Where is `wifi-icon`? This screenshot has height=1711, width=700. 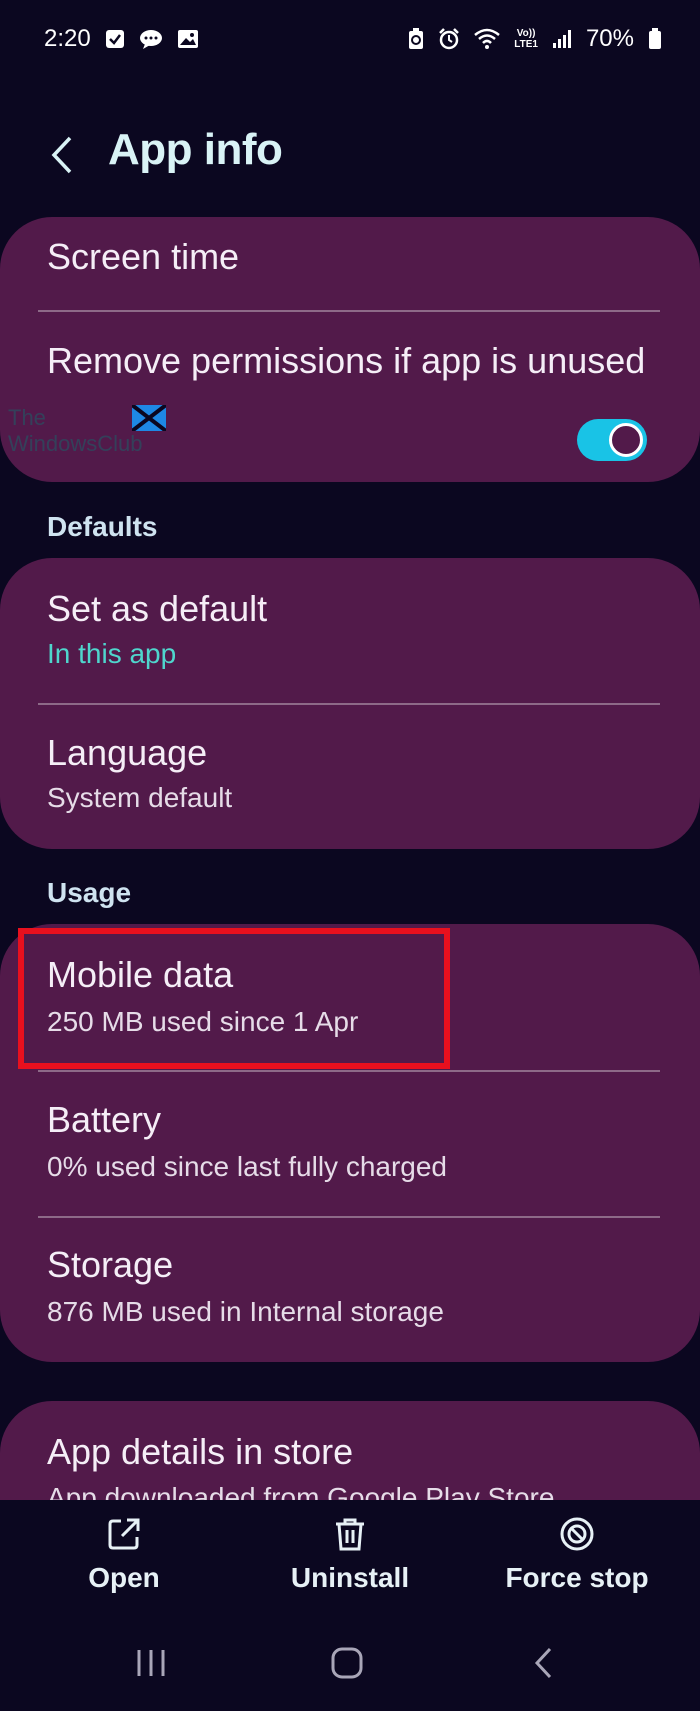
wifi-icon is located at coordinates (487, 39).